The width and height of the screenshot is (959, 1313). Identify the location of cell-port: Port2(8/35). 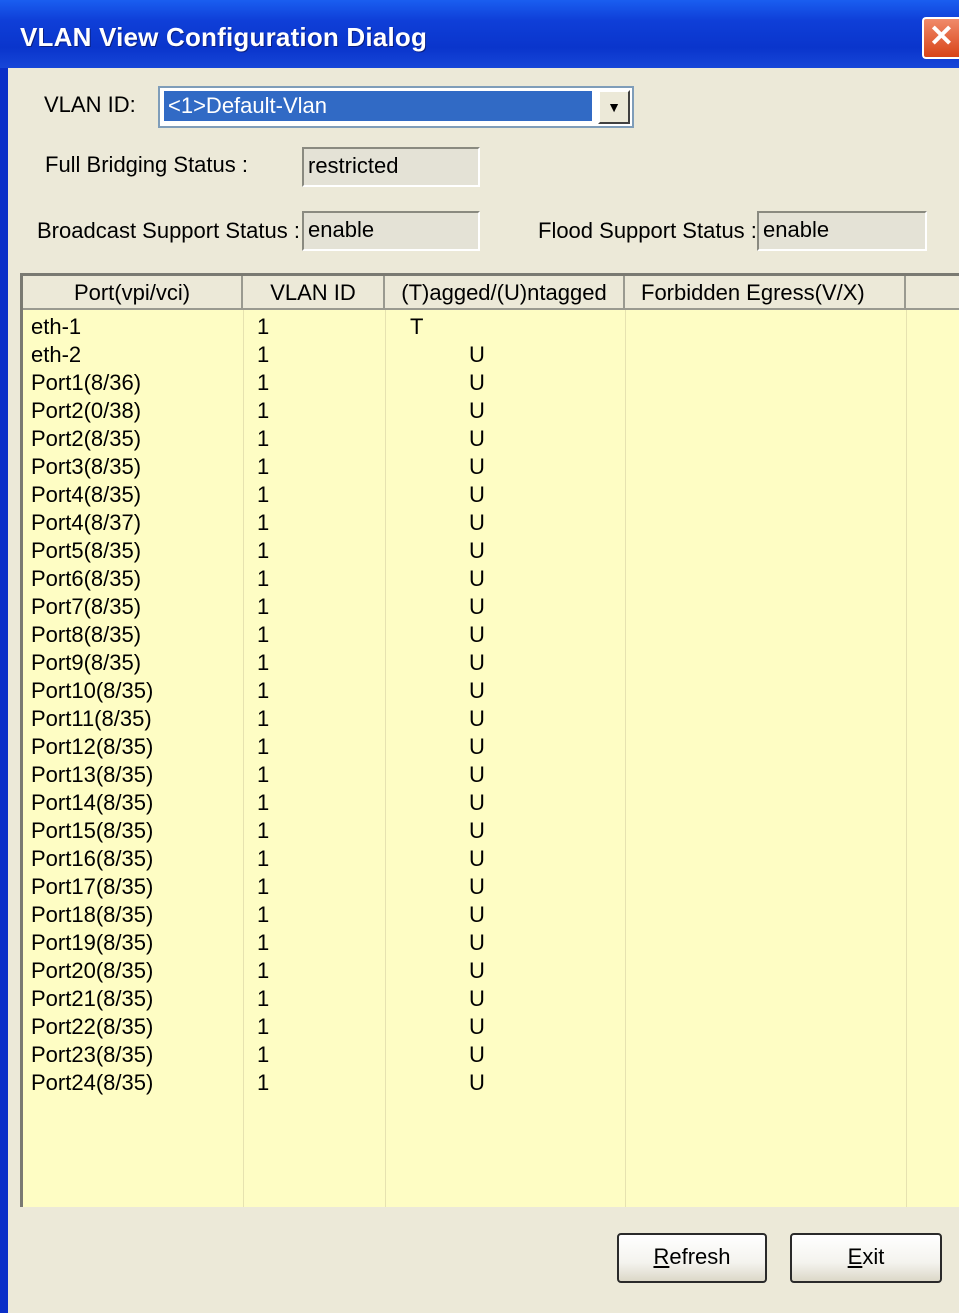
(86, 438).